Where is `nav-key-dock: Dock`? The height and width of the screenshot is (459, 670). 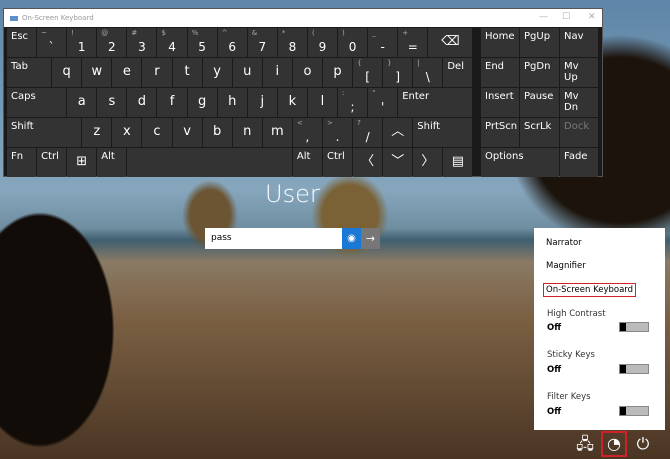 nav-key-dock: Dock is located at coordinates (579, 132).